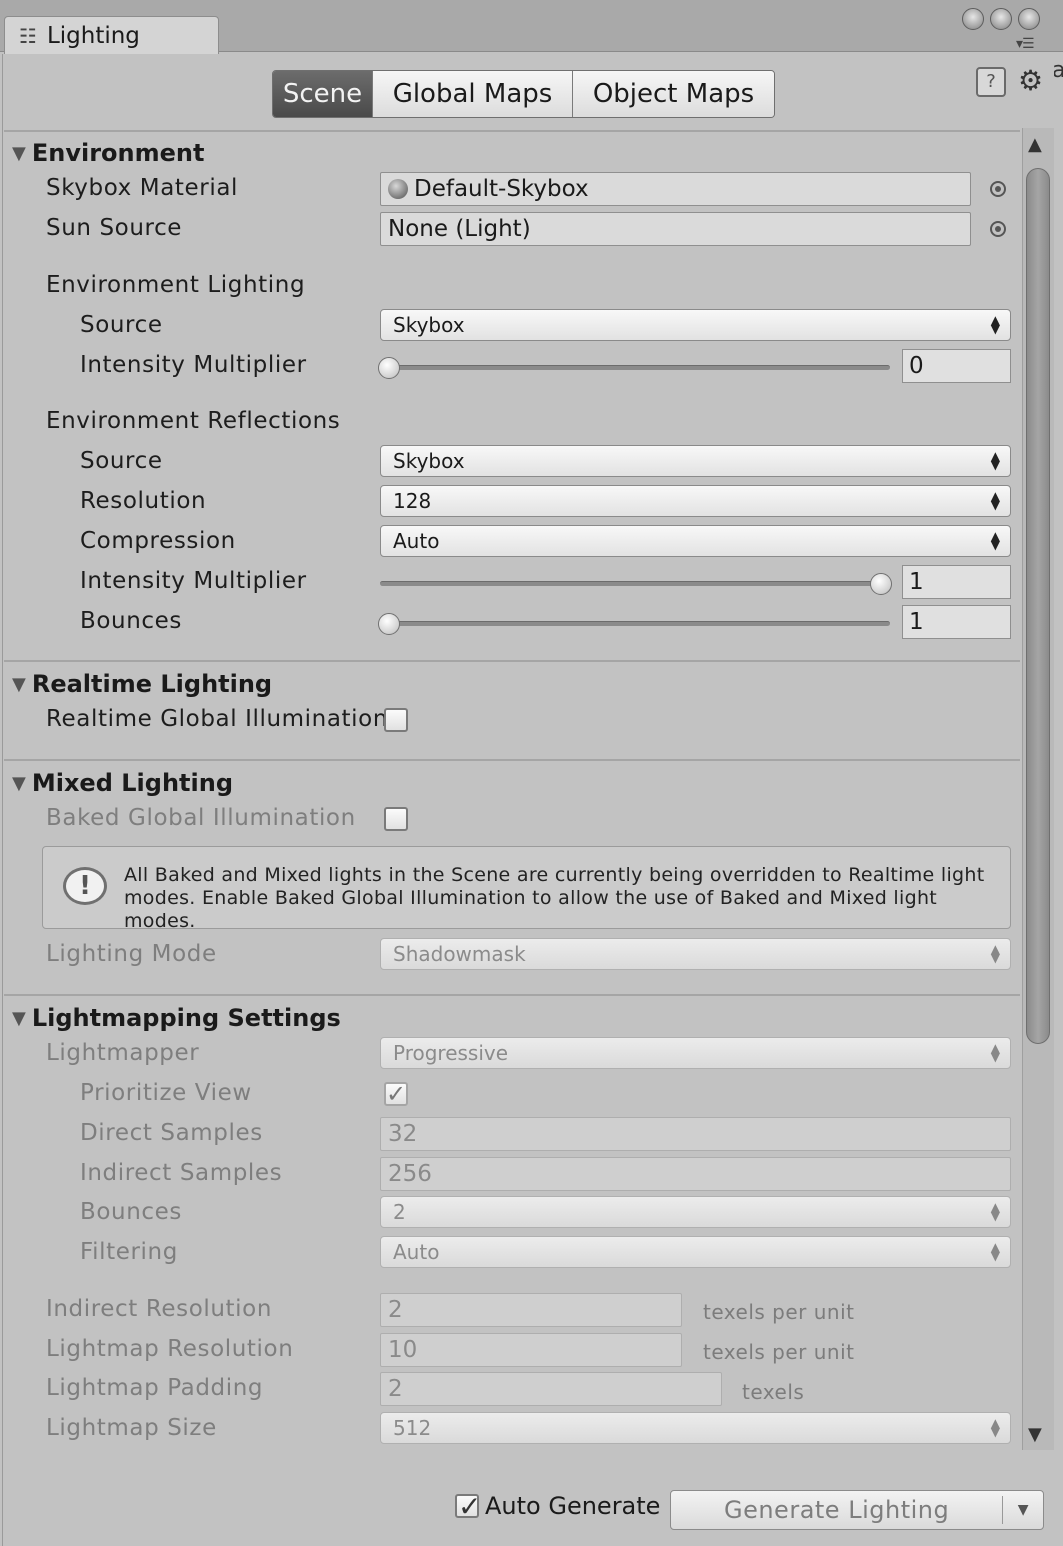 The height and width of the screenshot is (1546, 1063). What do you see at coordinates (323, 94) in the screenshot?
I see `tab-scene: Scene` at bounding box center [323, 94].